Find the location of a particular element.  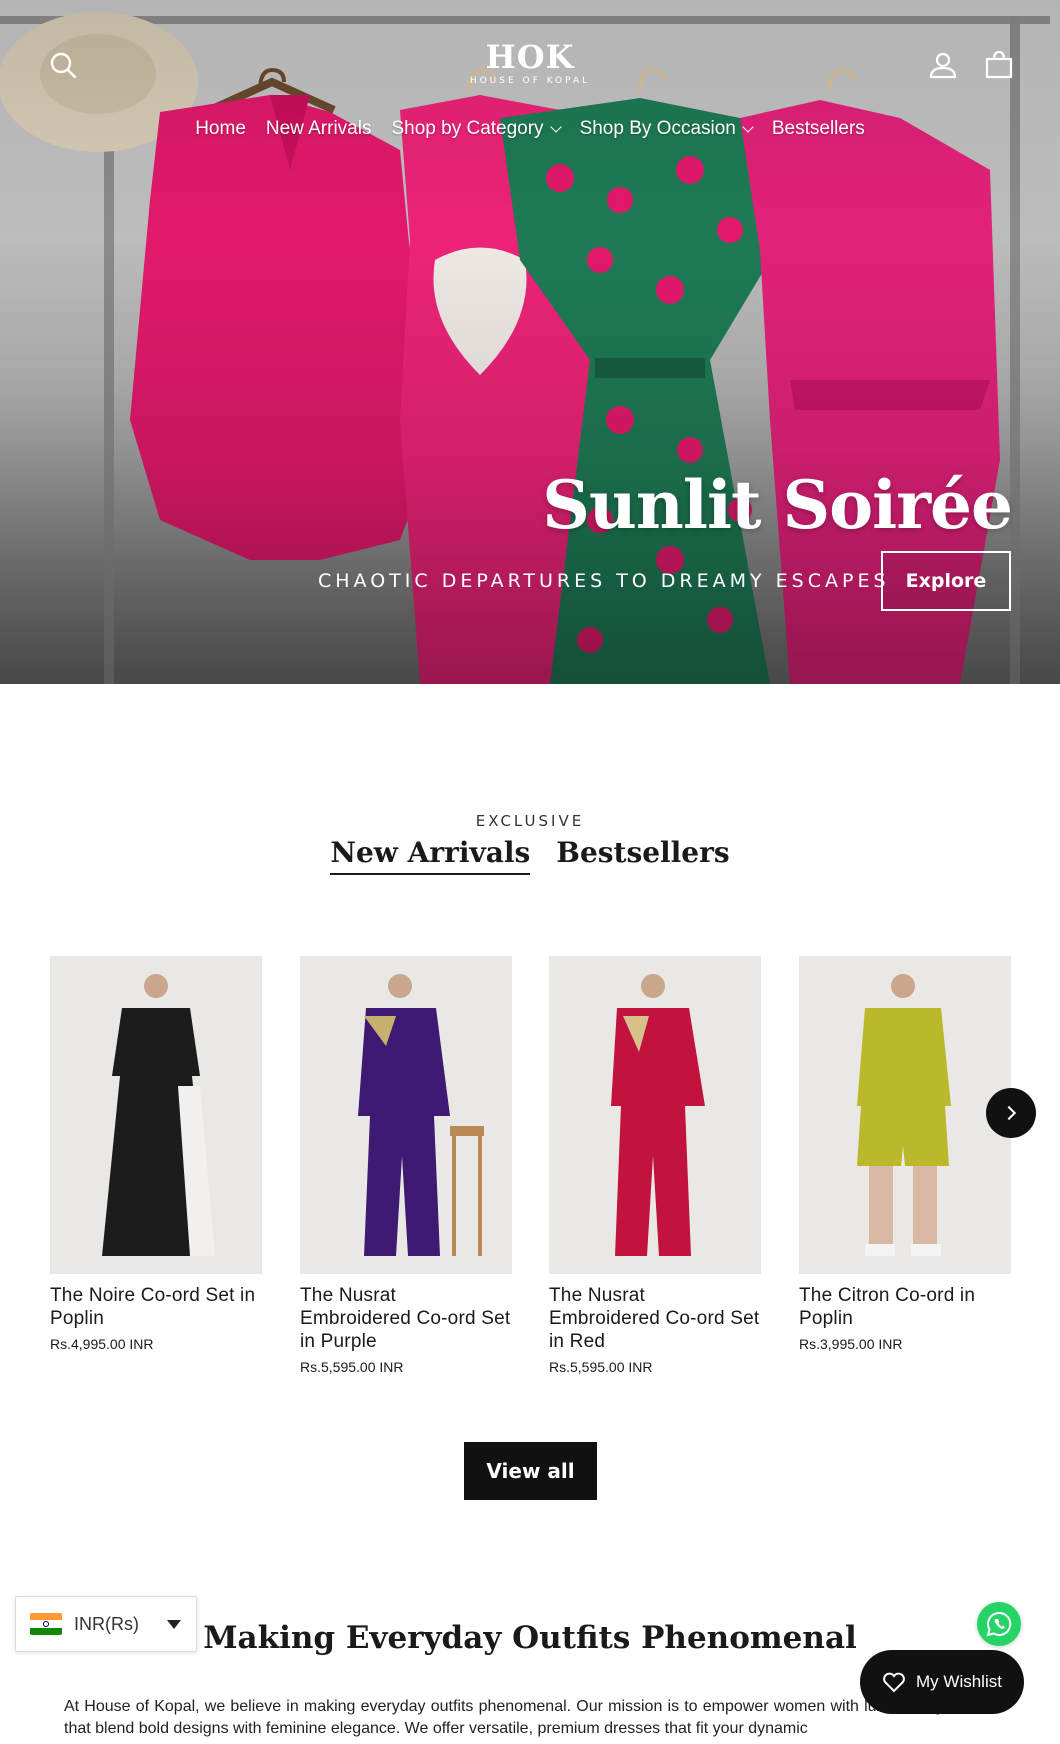

whatsapp-icon is located at coordinates (999, 1624).